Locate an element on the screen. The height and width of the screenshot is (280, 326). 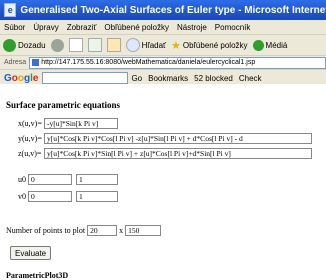
eq-z-input is located at coordinates (178, 153).